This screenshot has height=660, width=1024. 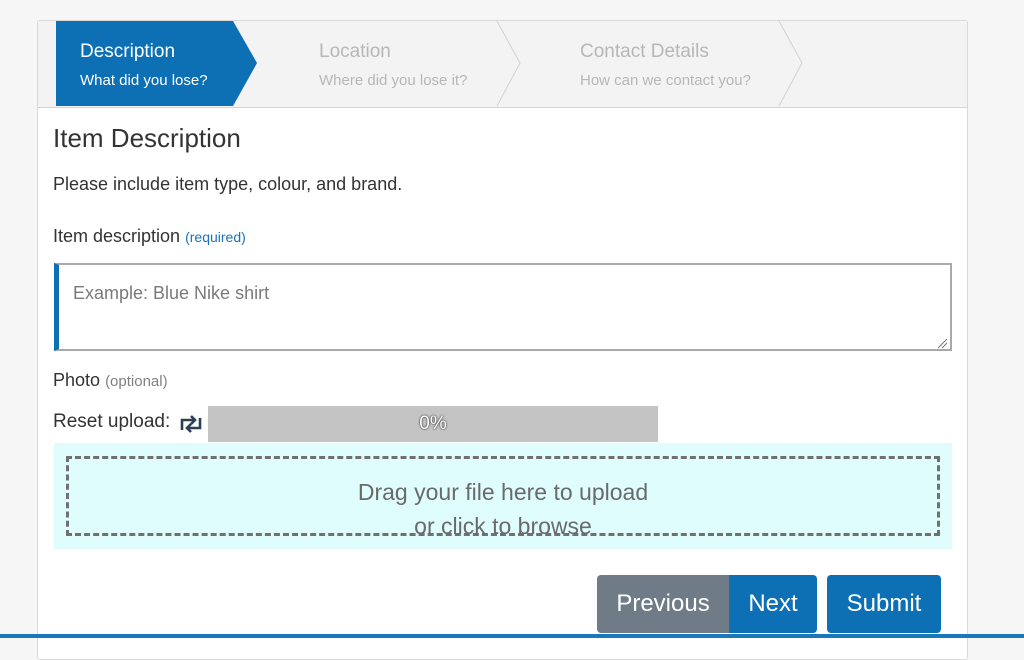 I want to click on progress-text: 0%, so click(x=433, y=423).